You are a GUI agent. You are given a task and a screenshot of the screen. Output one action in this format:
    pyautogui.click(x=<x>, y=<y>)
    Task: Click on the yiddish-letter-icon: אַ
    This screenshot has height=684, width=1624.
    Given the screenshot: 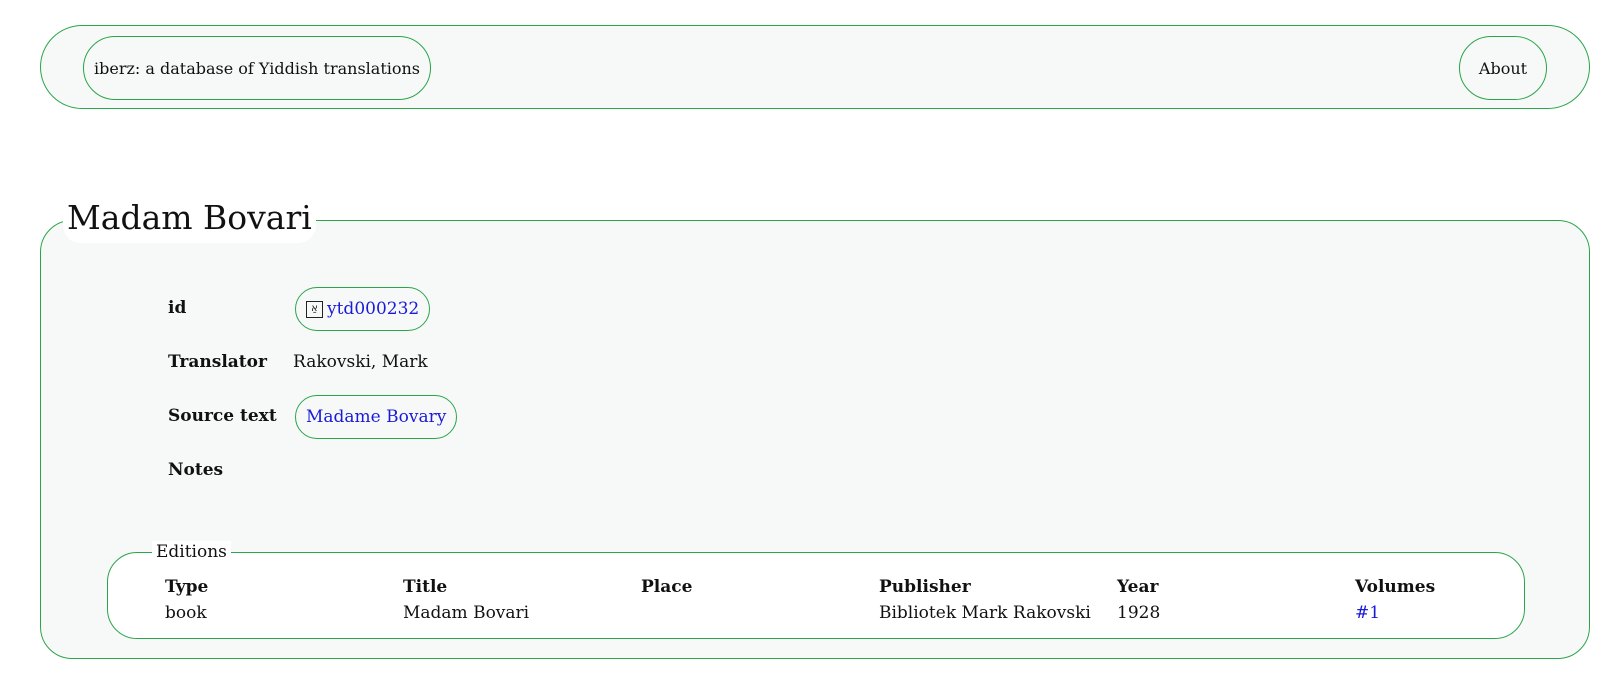 What is the action you would take?
    pyautogui.click(x=314, y=309)
    